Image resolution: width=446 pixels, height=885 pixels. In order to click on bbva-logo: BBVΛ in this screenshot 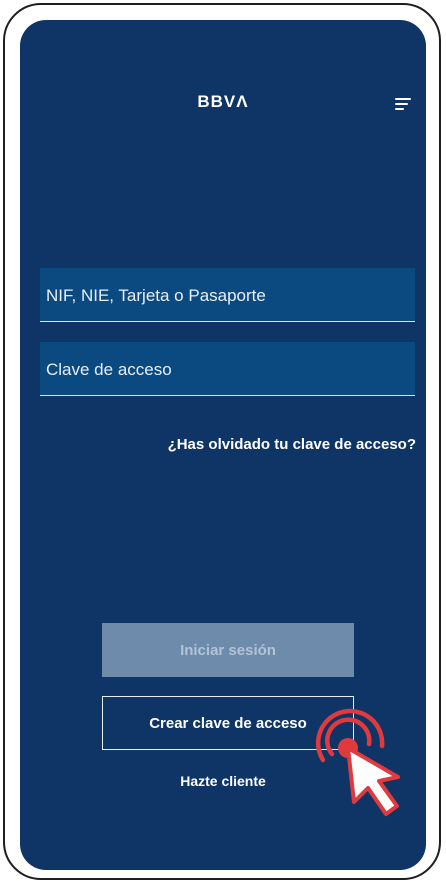, I will do `click(223, 101)`.